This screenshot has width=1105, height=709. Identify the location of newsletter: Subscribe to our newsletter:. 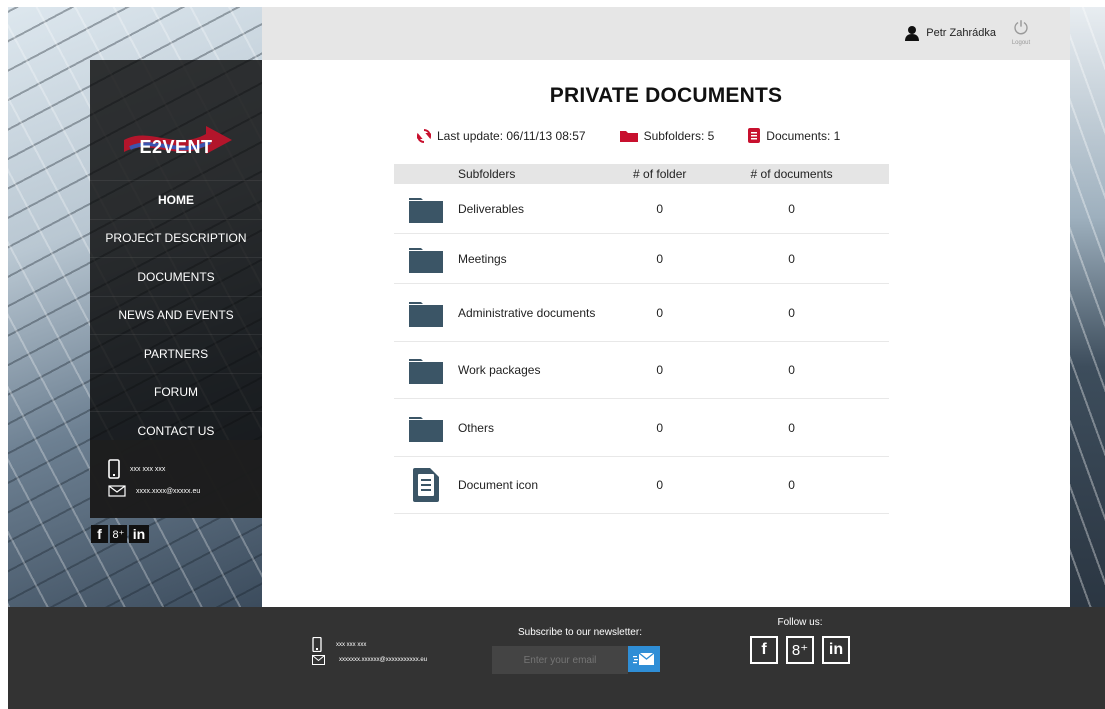
(580, 650).